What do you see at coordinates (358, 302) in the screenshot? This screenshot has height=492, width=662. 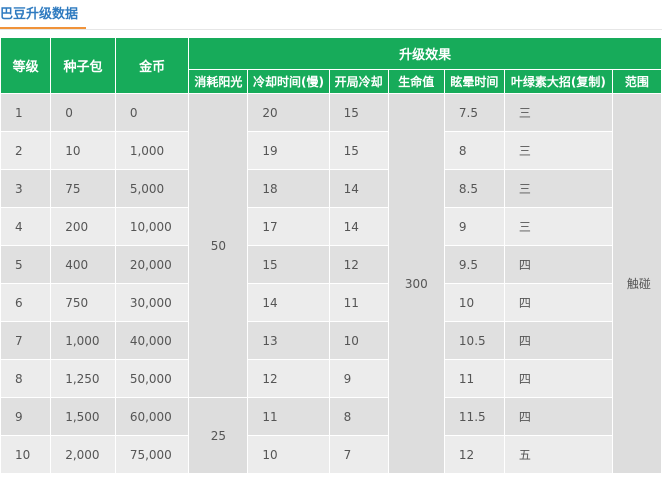 I see `cell-start-cooldown: 11` at bounding box center [358, 302].